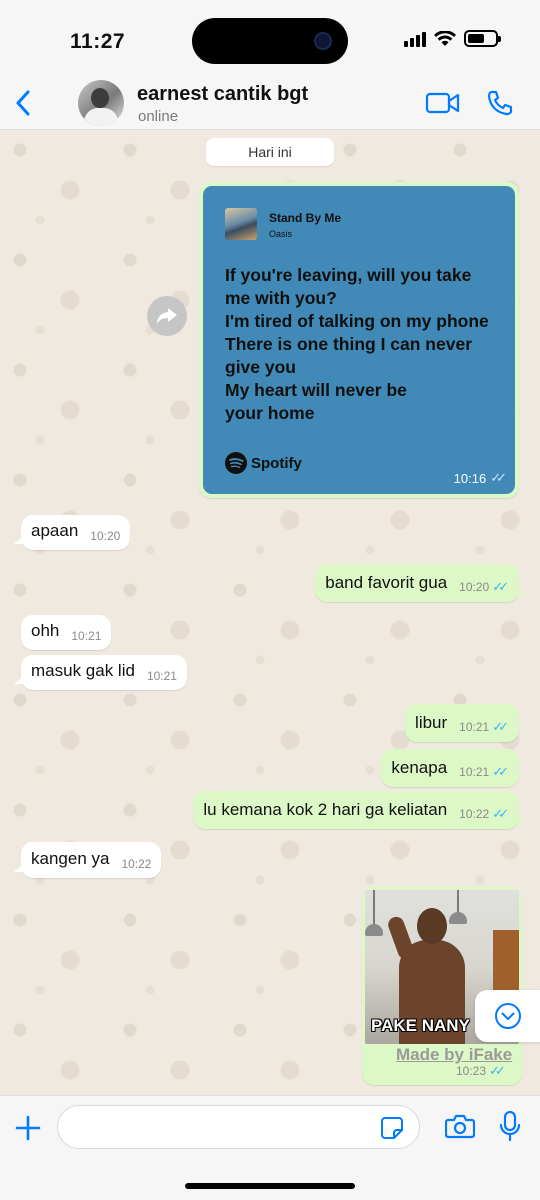 The image size is (540, 1200). I want to click on contact-avatar, so click(101, 103).